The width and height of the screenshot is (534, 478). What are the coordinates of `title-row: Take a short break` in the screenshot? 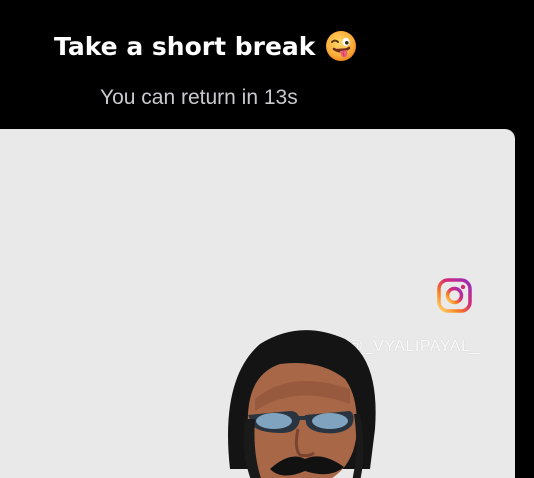 It's located at (205, 46).